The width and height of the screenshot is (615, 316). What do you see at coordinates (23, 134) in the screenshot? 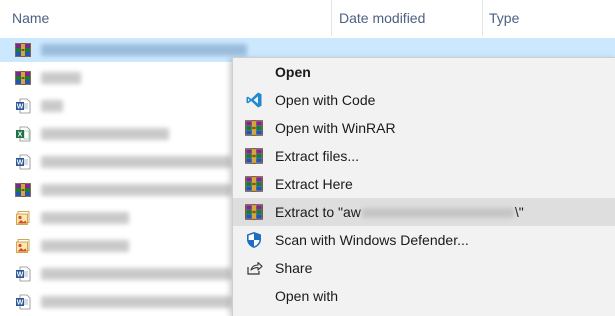
I see `excel-spreadsheet-icon` at bounding box center [23, 134].